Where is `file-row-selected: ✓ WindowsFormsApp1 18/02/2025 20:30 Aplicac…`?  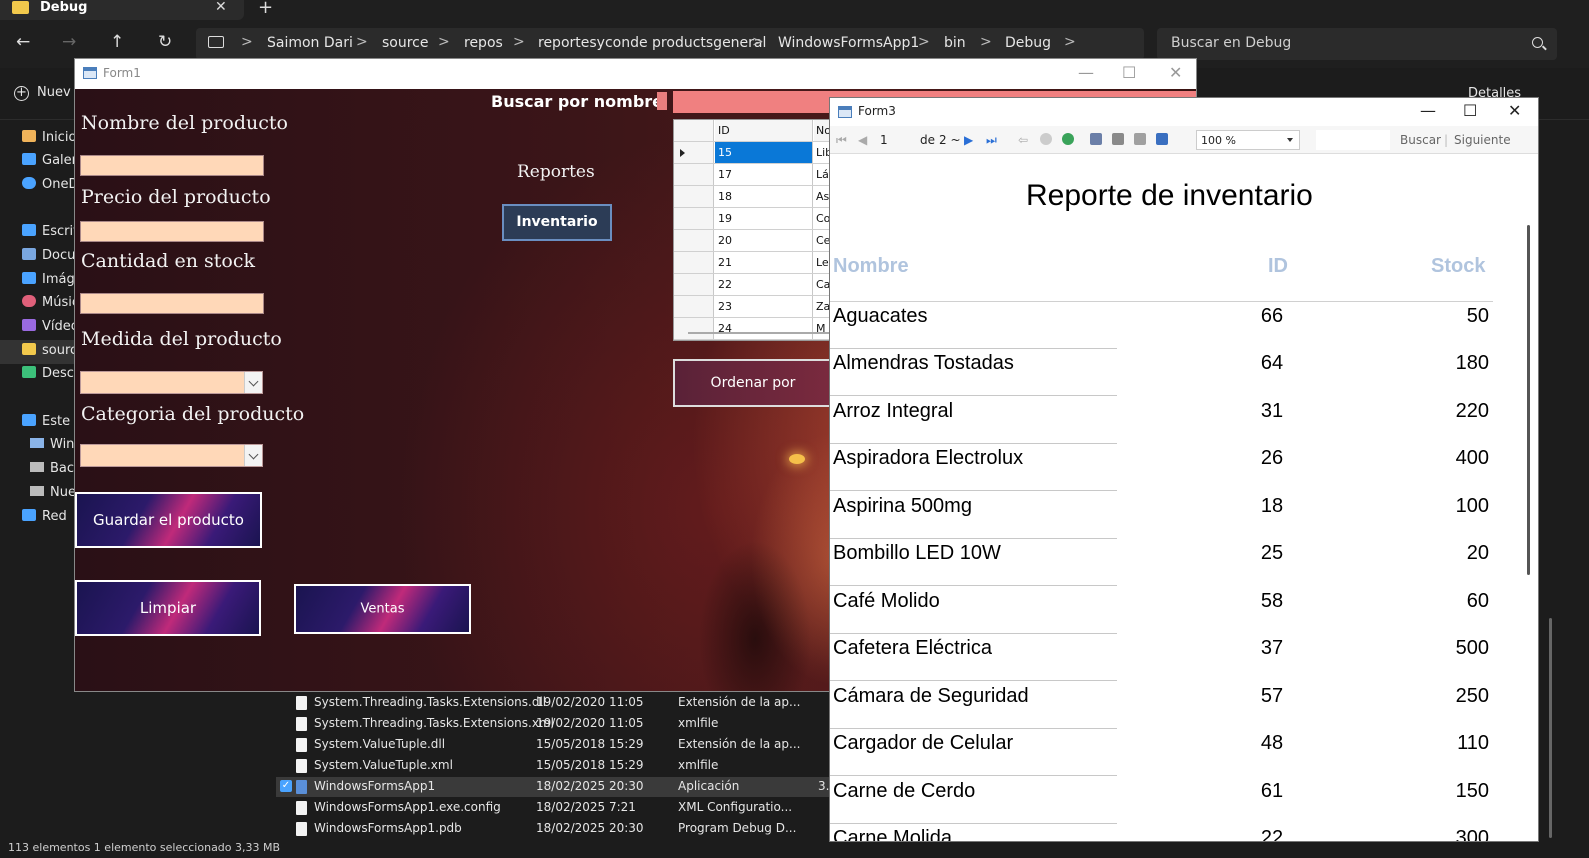
file-row-selected: ✓ WindowsFormsApp1 18/02/2025 20:30 Aplicac… is located at coordinates (556, 787).